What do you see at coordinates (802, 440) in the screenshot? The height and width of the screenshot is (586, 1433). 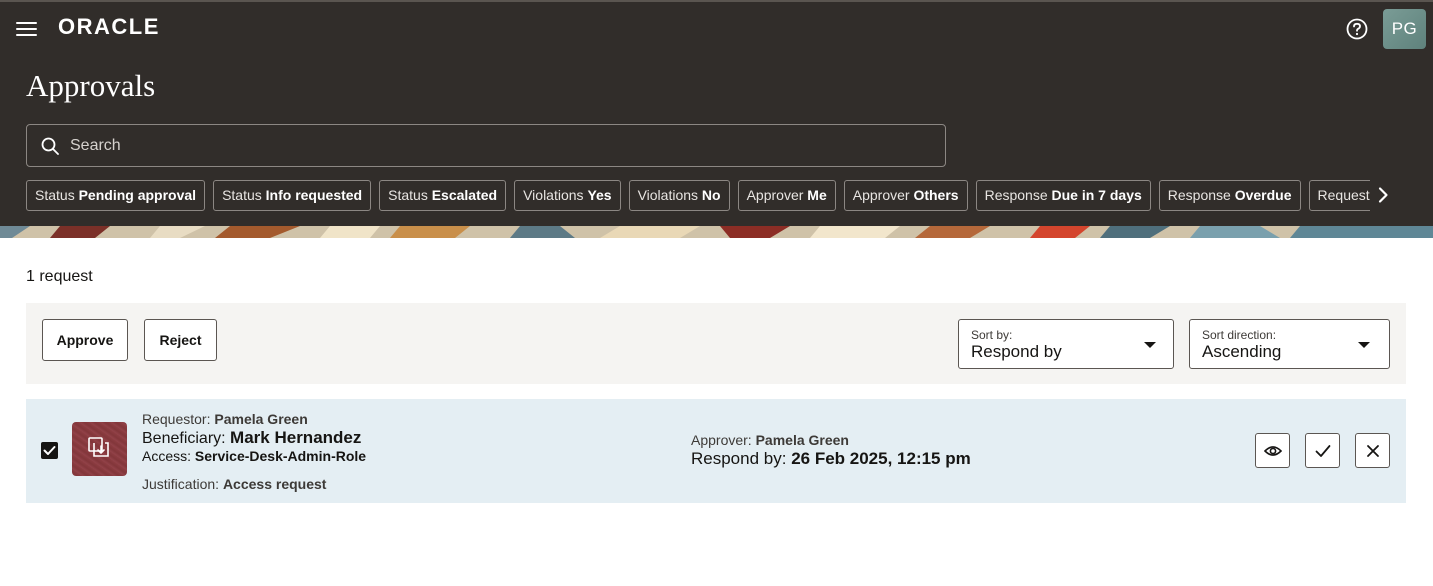 I see `approver-name: Pamela Green` at bounding box center [802, 440].